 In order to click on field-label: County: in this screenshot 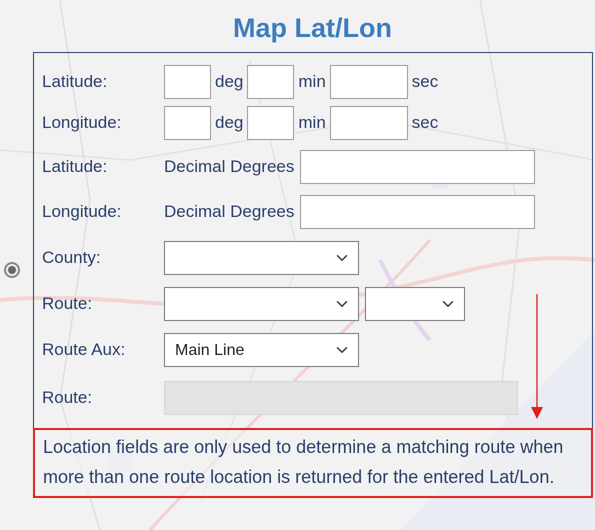, I will do `click(72, 258)`.